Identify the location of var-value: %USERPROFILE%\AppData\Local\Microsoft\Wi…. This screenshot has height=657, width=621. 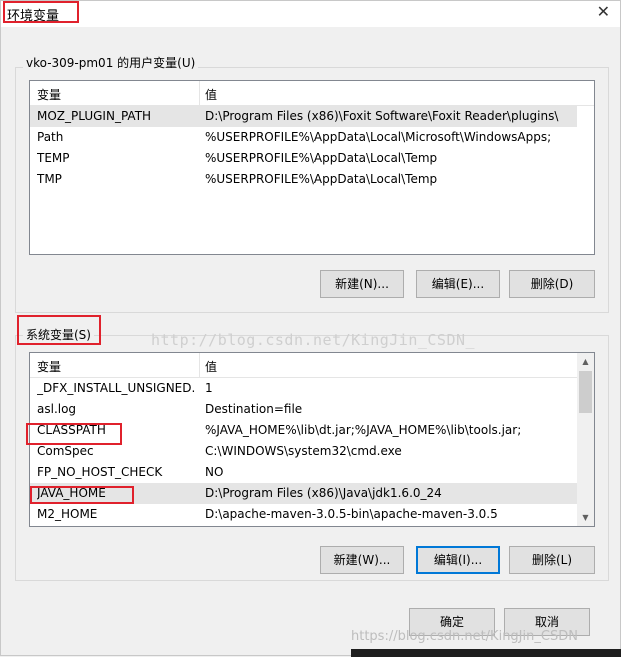
(378, 137).